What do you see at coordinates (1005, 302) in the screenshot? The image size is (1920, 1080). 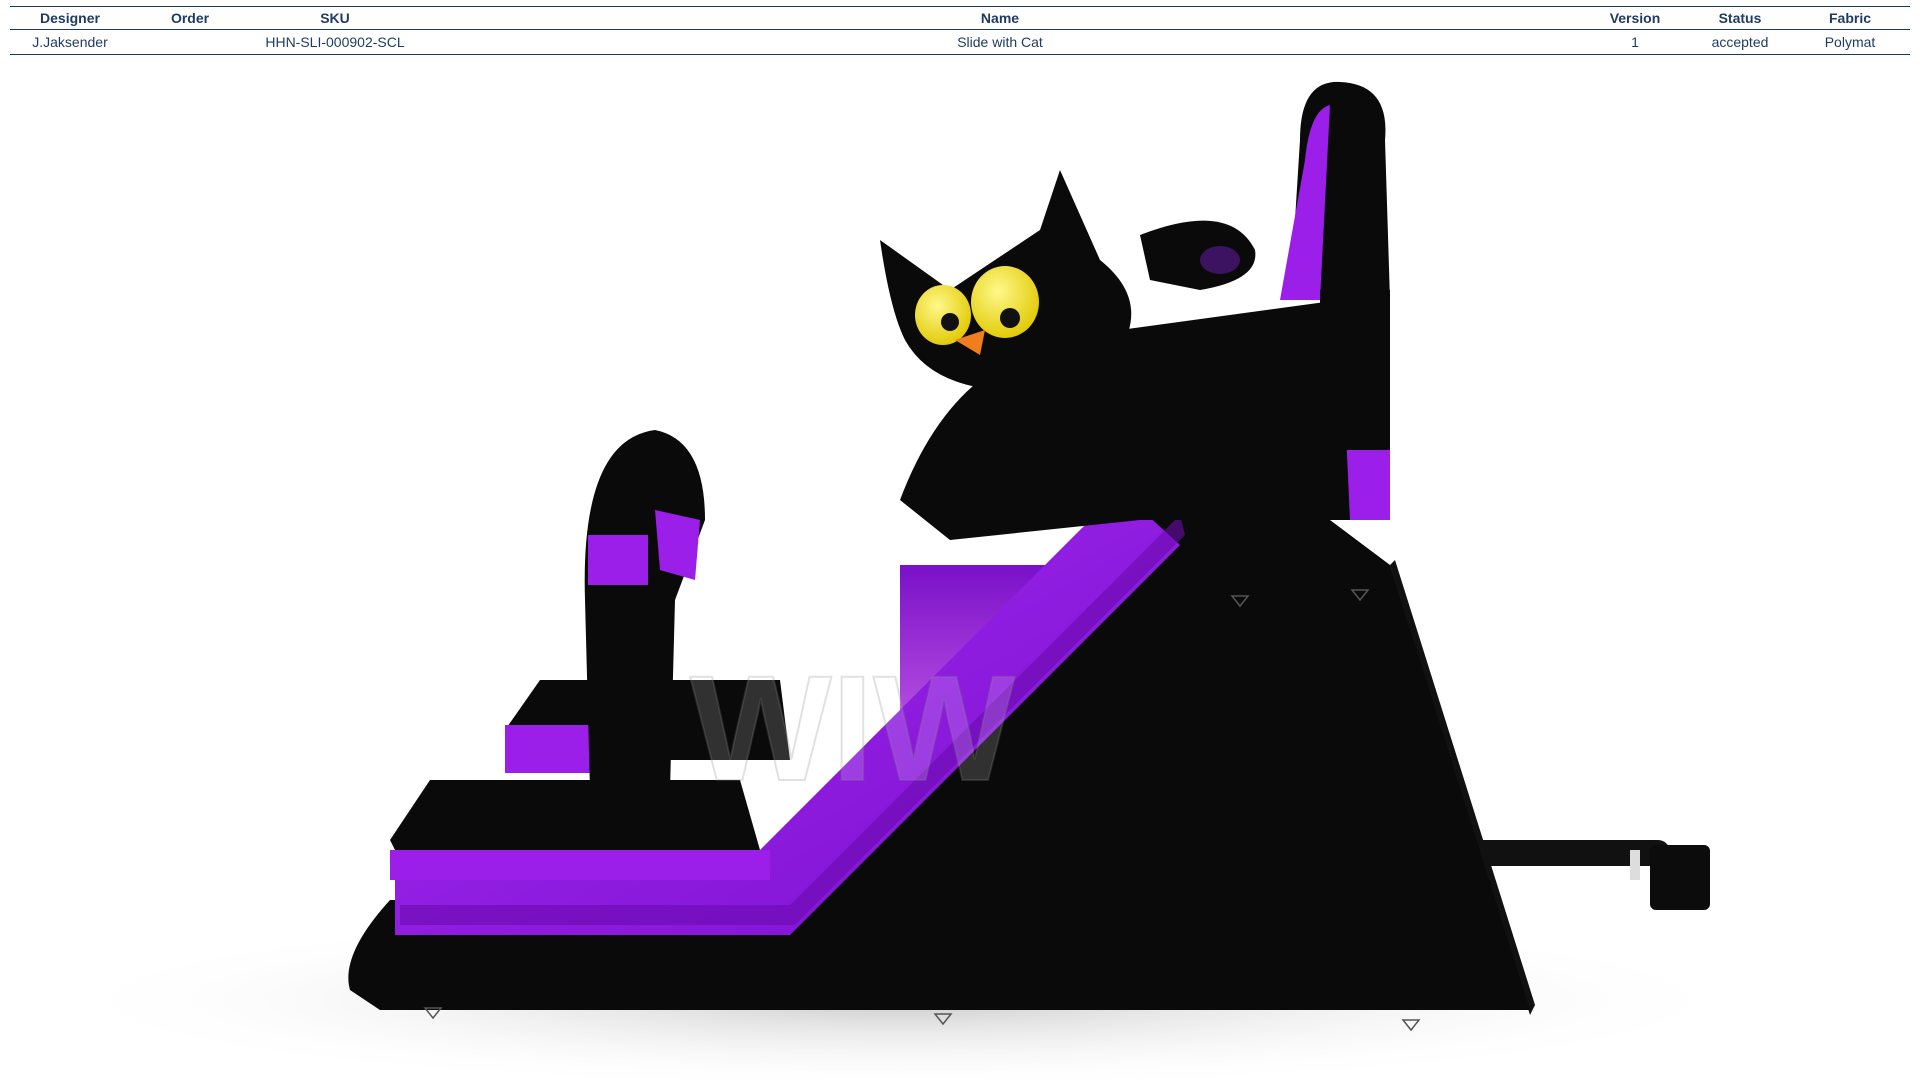 I see `cat-eye-right` at bounding box center [1005, 302].